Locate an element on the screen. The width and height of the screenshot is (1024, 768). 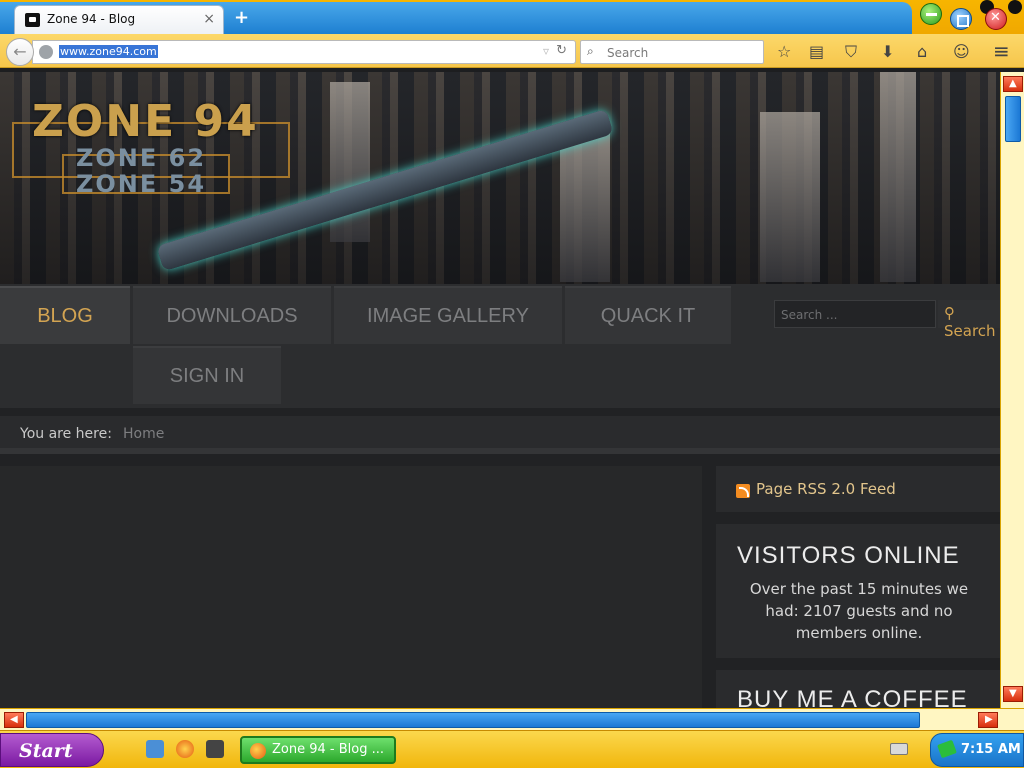
url-text: www.zone94.com is located at coordinates (108, 51).